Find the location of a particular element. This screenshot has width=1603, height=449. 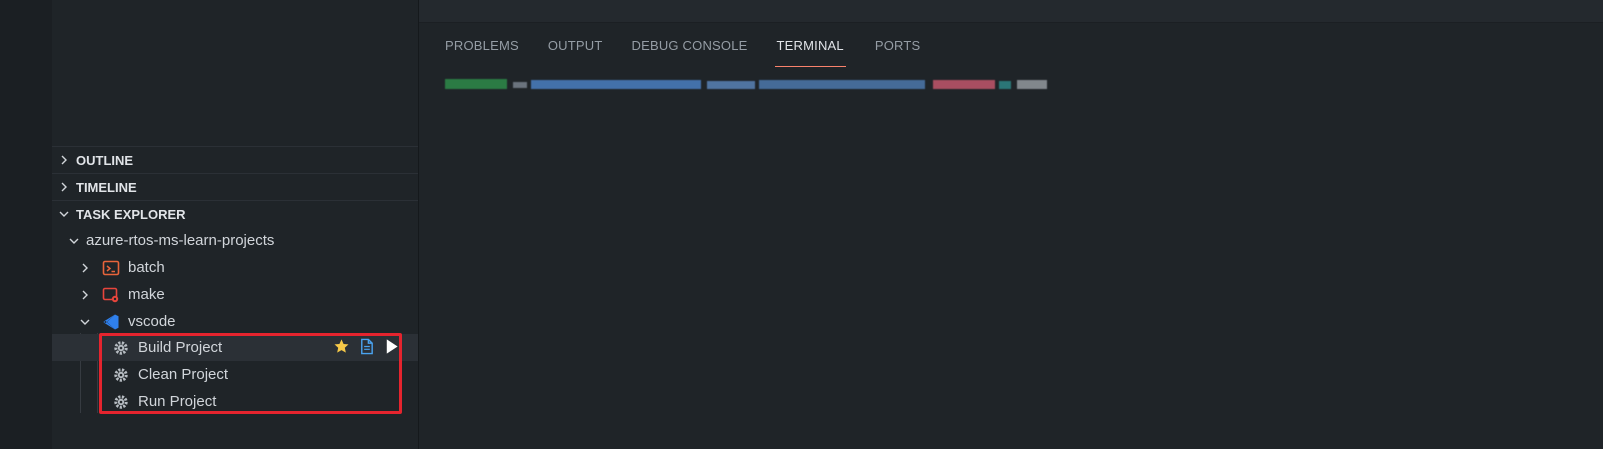

tab-terminal: TERMINAL is located at coordinates (810, 51).